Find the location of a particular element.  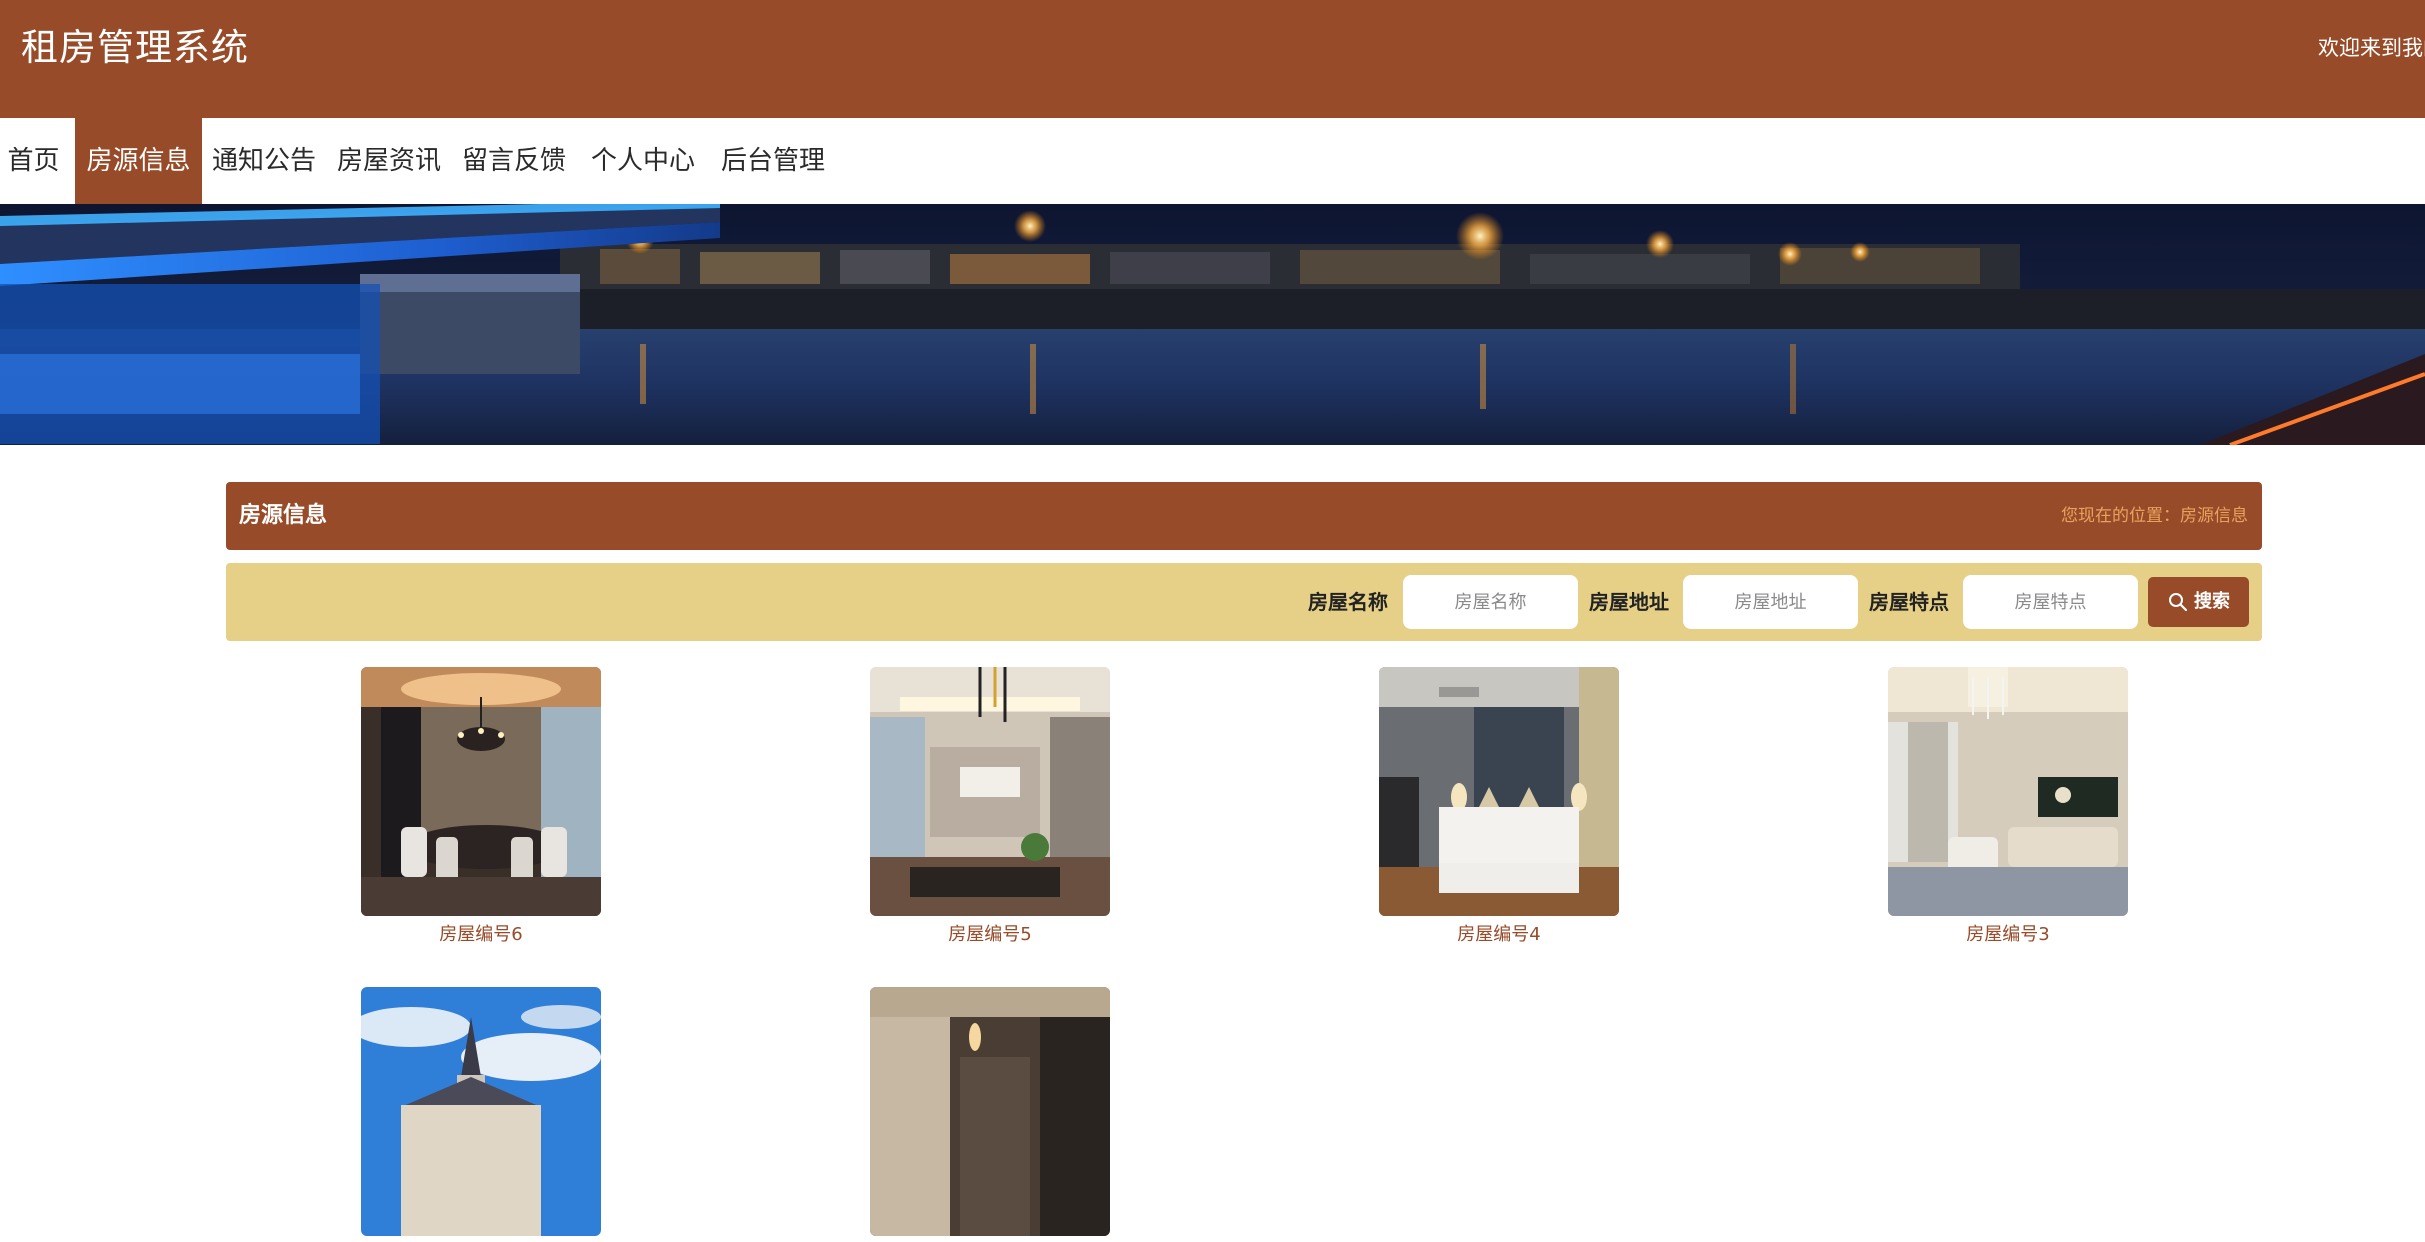

nav-item-news: 房屋资讯 is located at coordinates (389, 161).